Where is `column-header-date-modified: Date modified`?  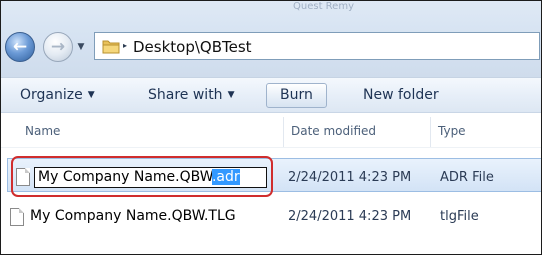
column-header-date-modified: Date modified is located at coordinates (333, 131).